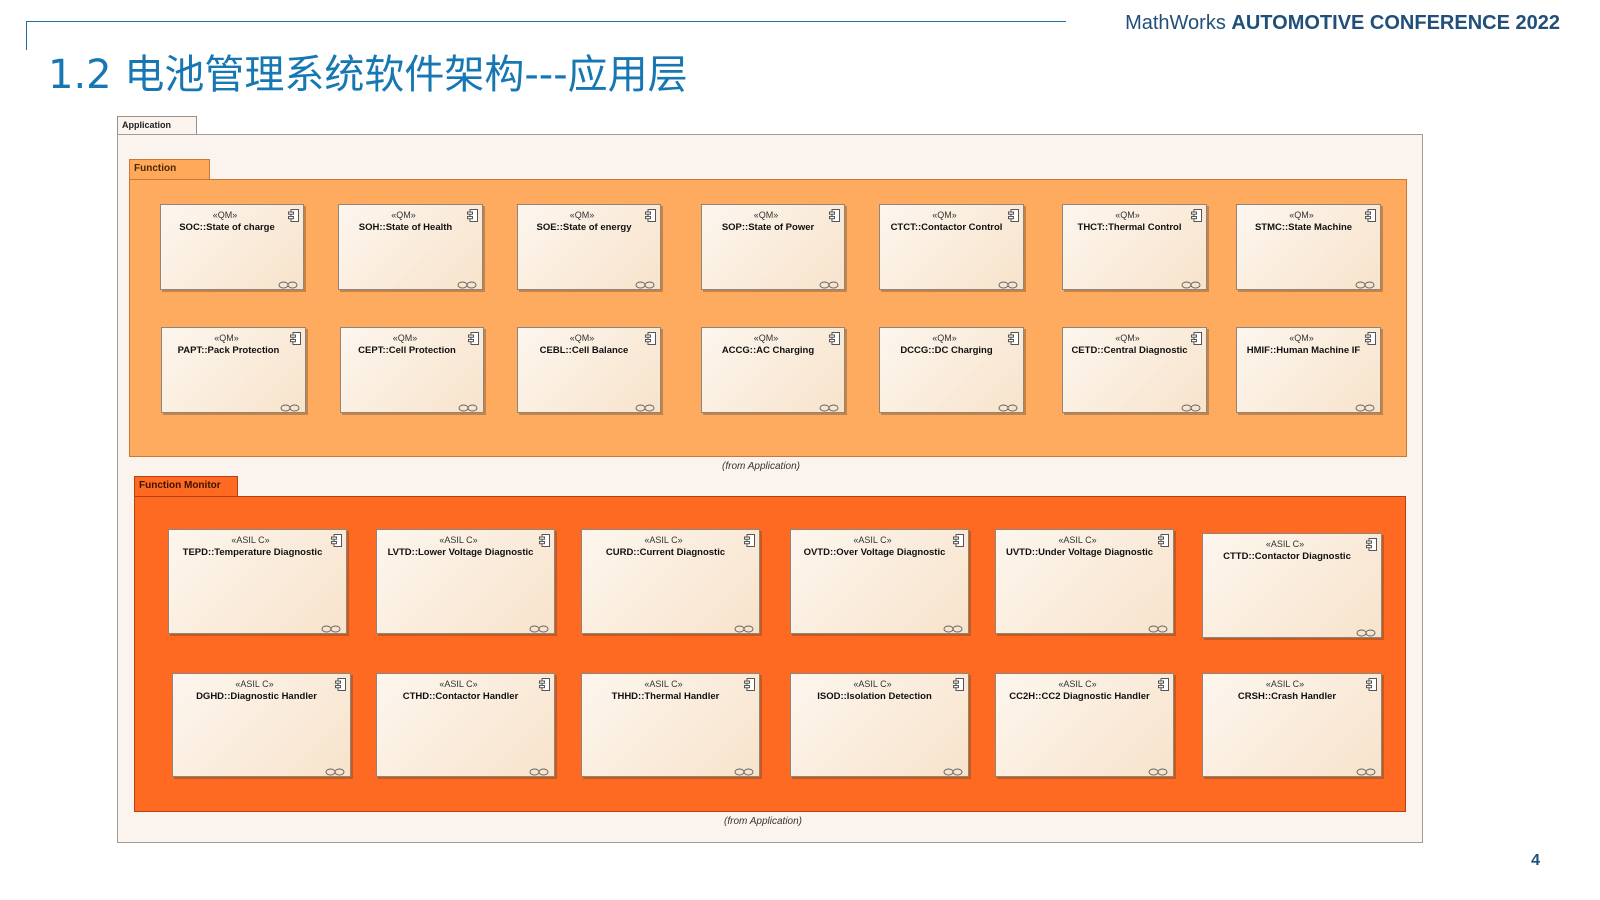 Image resolution: width=1600 pixels, height=900 pixels. What do you see at coordinates (951, 370) in the screenshot?
I see `component-dccg: «QM» DCCG::DC Charging` at bounding box center [951, 370].